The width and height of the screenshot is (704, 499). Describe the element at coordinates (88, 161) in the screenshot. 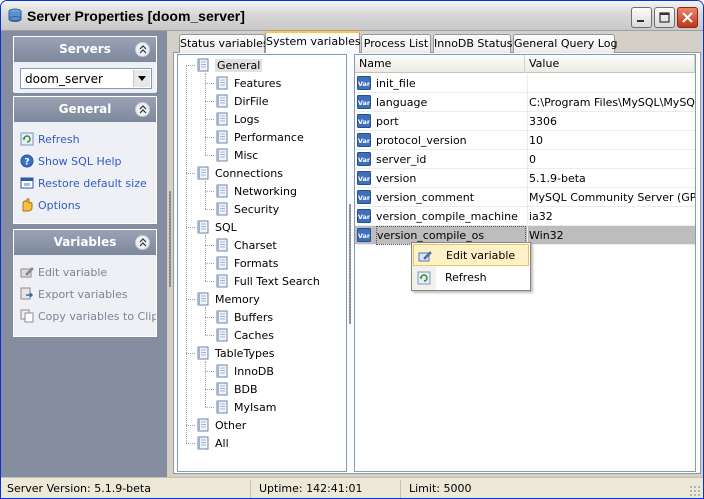

I see `show-sql-help-link: ? Show SQL Help` at that location.